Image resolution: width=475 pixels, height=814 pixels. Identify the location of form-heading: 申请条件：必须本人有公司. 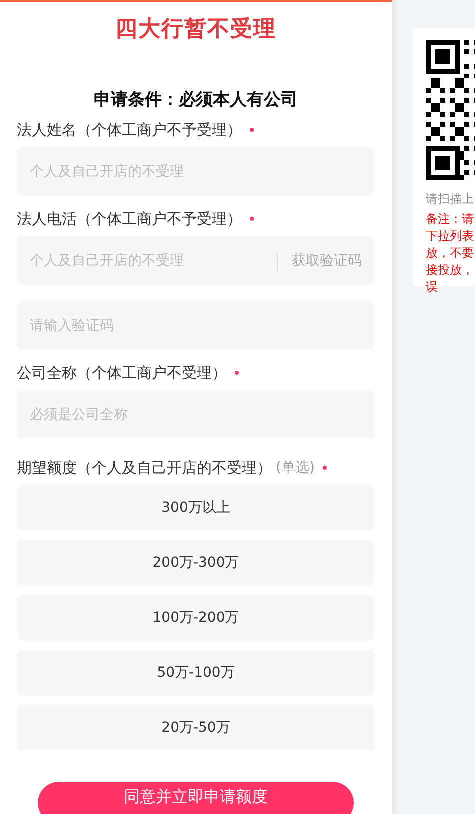
(196, 100).